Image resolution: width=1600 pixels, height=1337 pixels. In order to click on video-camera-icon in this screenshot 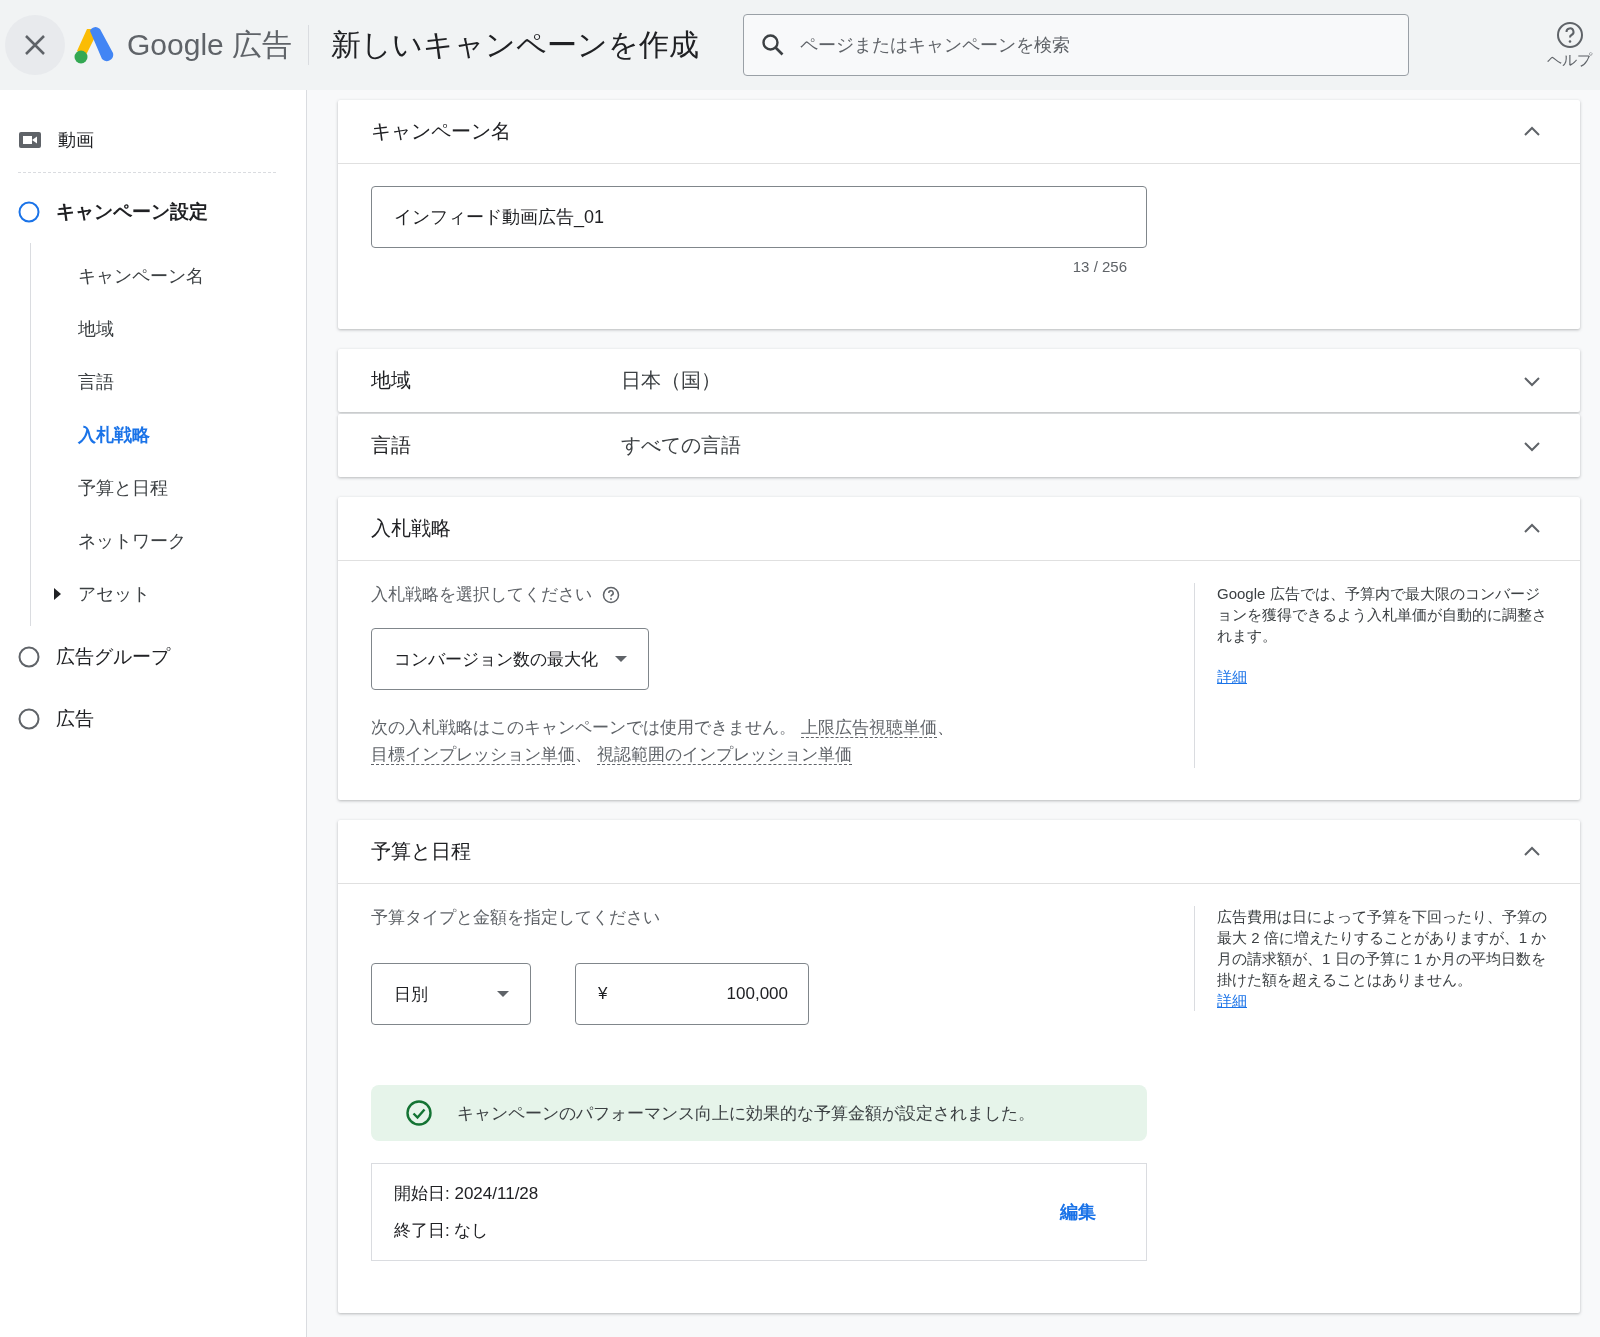, I will do `click(30, 140)`.